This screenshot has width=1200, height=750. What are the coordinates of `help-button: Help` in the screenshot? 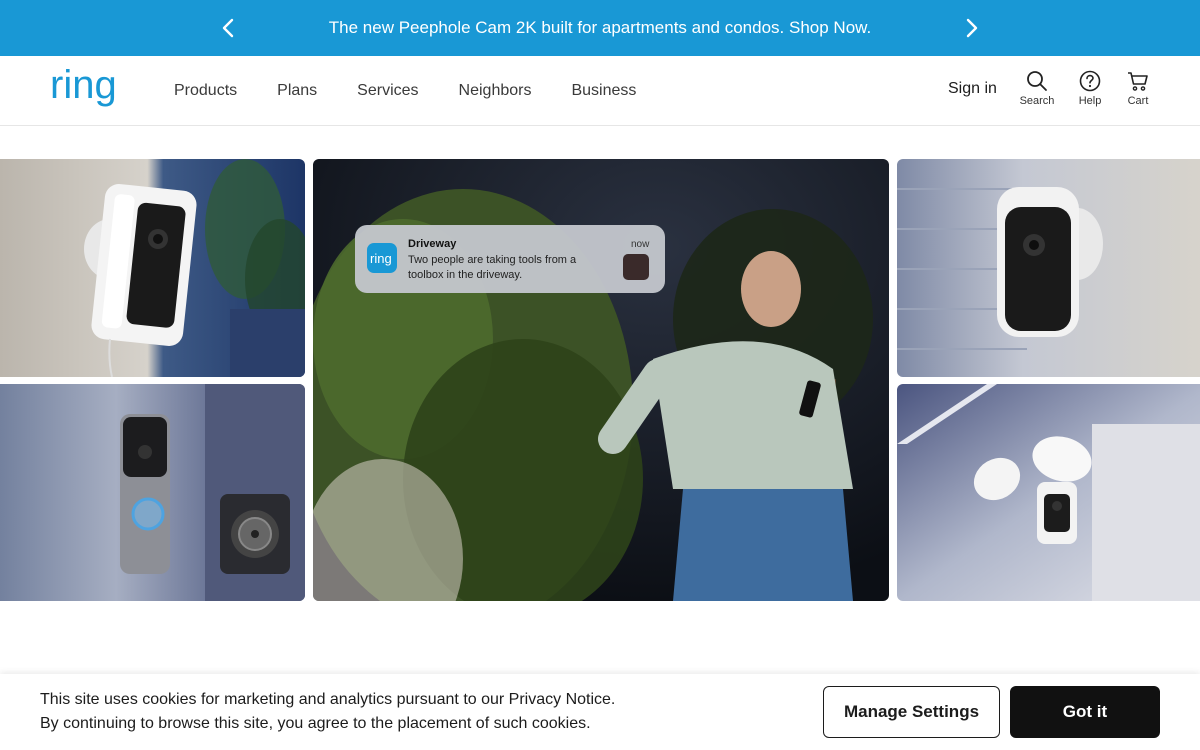 It's located at (1090, 88).